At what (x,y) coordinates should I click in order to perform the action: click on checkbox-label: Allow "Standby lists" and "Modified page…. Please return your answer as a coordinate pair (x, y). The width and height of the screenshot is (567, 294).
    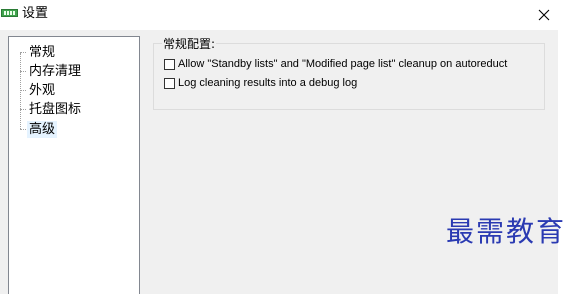
    Looking at the image, I should click on (343, 64).